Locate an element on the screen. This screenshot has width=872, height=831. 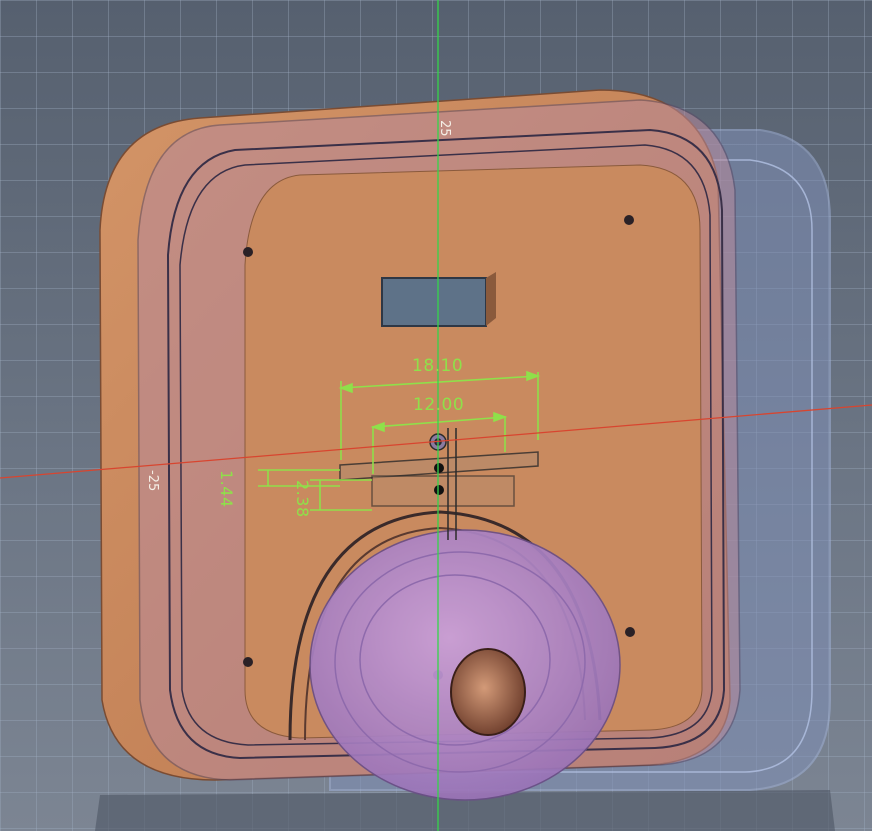
screw-hole-bottom-left is located at coordinates (248, 662).